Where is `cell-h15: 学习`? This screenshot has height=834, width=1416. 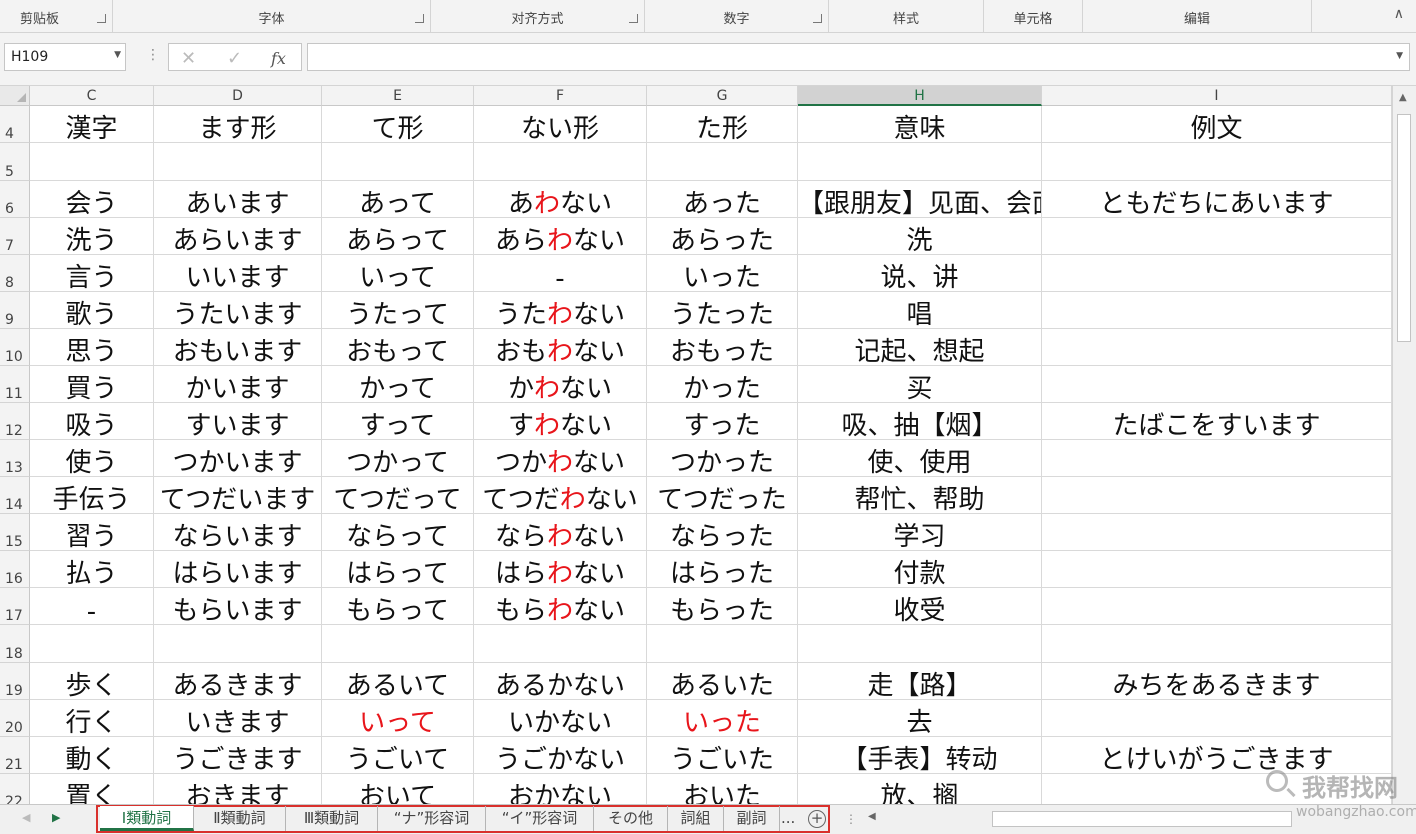
cell-h15: 学习 is located at coordinates (920, 532).